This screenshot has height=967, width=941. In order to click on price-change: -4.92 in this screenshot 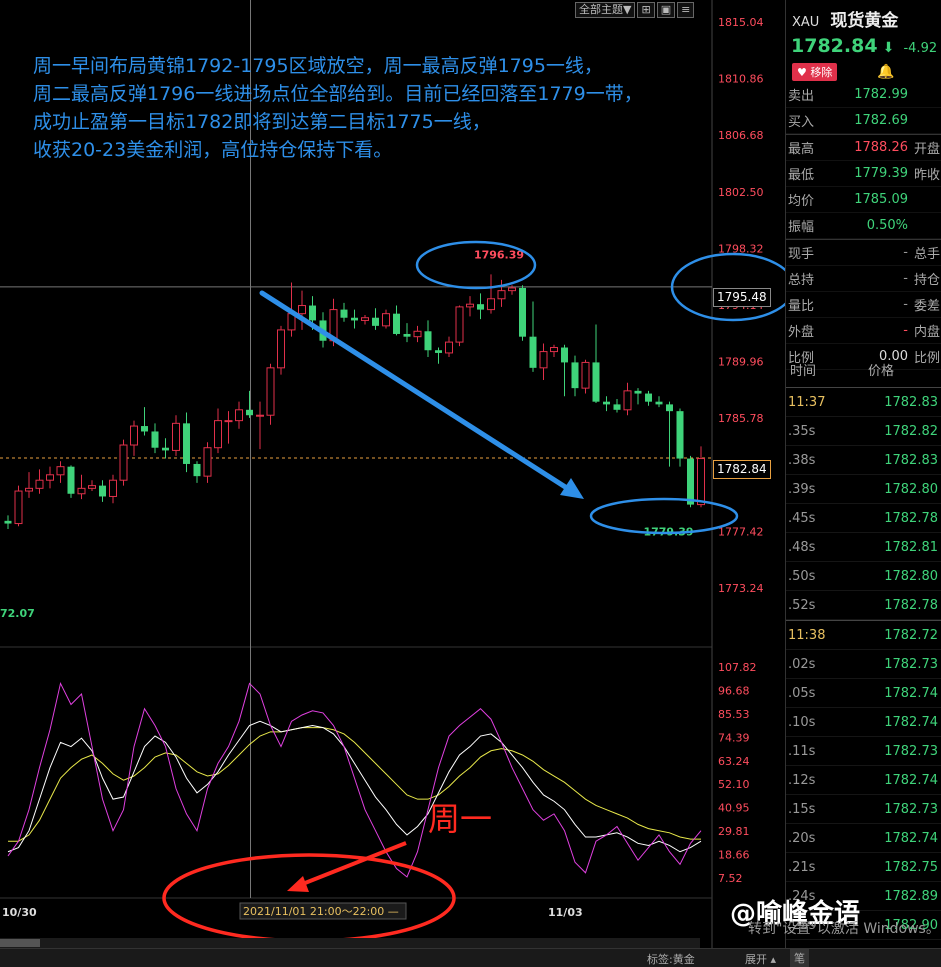, I will do `click(920, 48)`.